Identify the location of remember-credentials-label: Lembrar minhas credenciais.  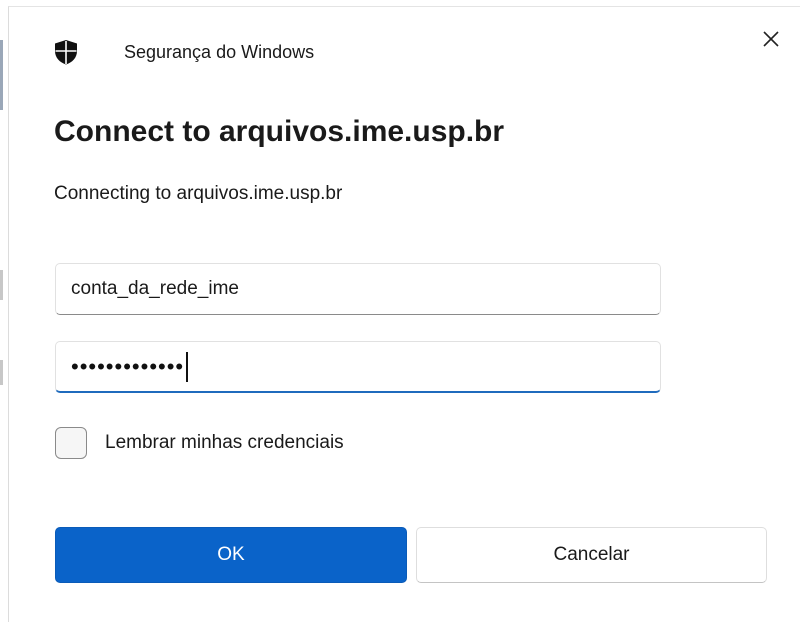
(224, 443).